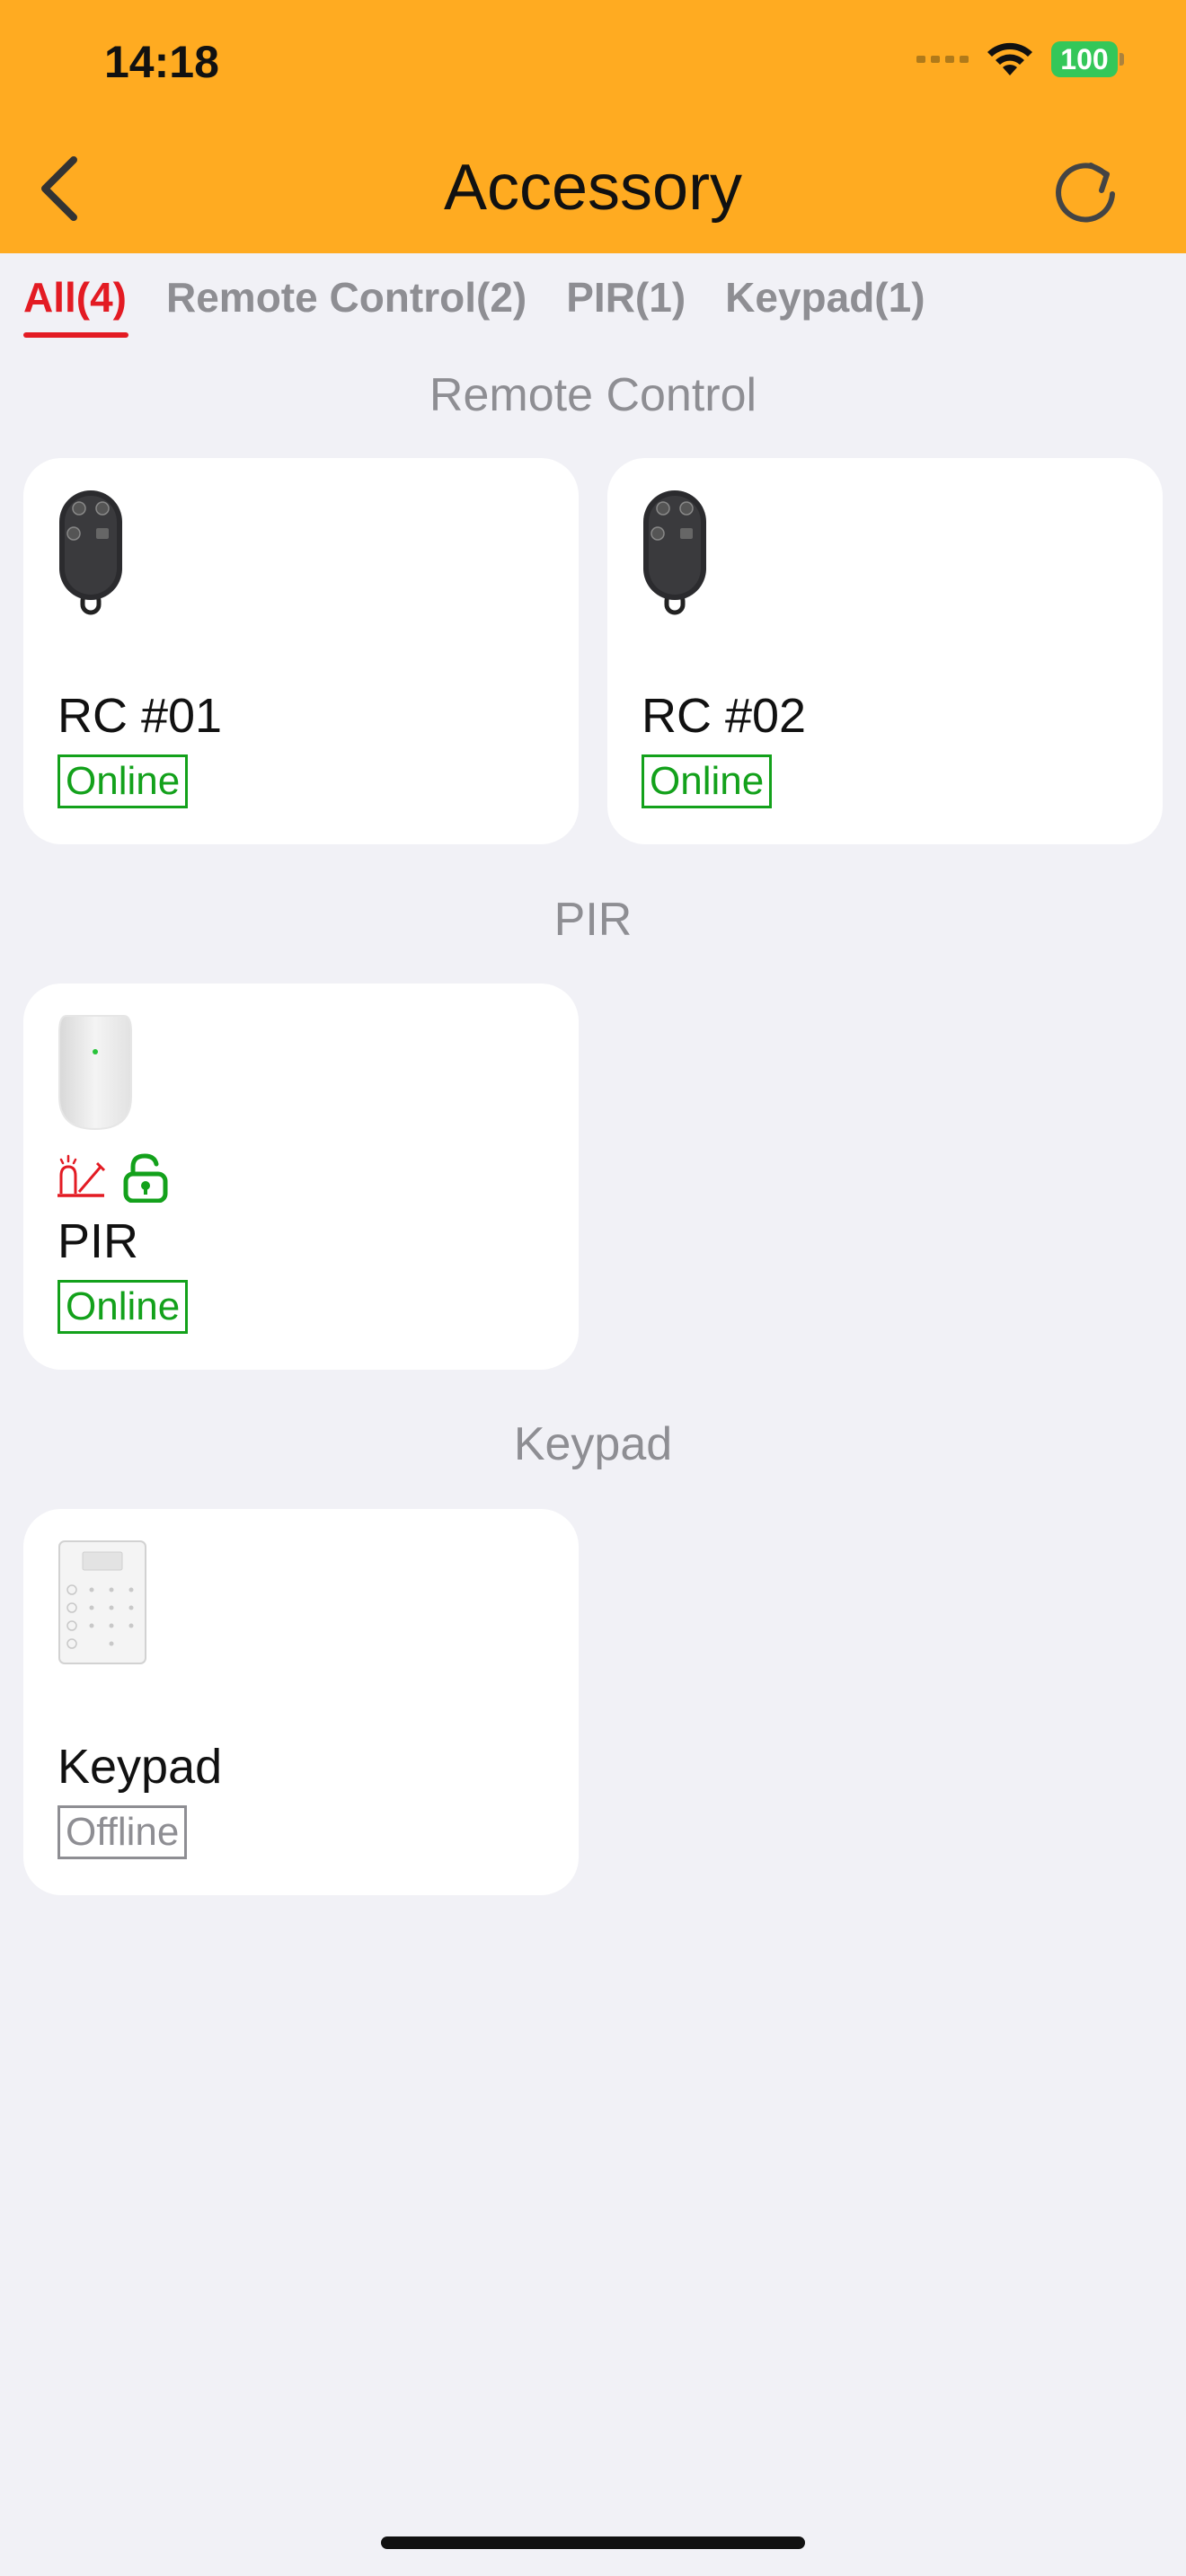  I want to click on device-card-rc01: RC #01 Online, so click(301, 651).